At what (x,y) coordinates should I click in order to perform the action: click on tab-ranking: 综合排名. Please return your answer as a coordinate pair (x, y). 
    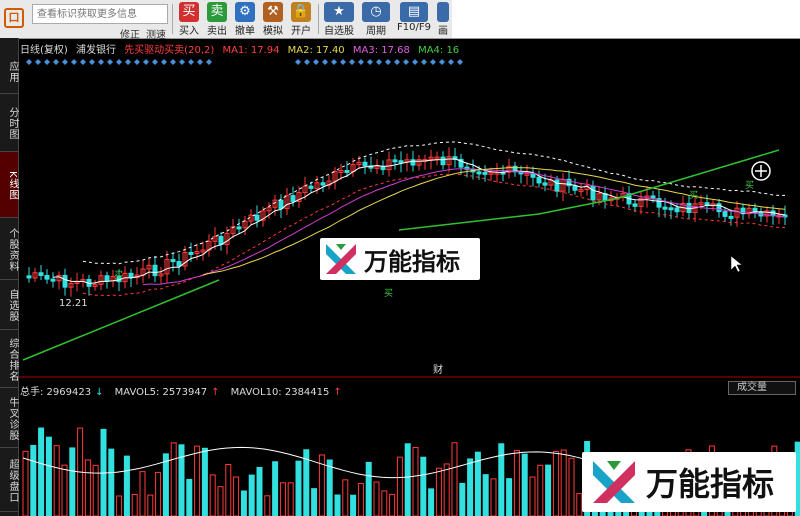
    Looking at the image, I should click on (9, 359).